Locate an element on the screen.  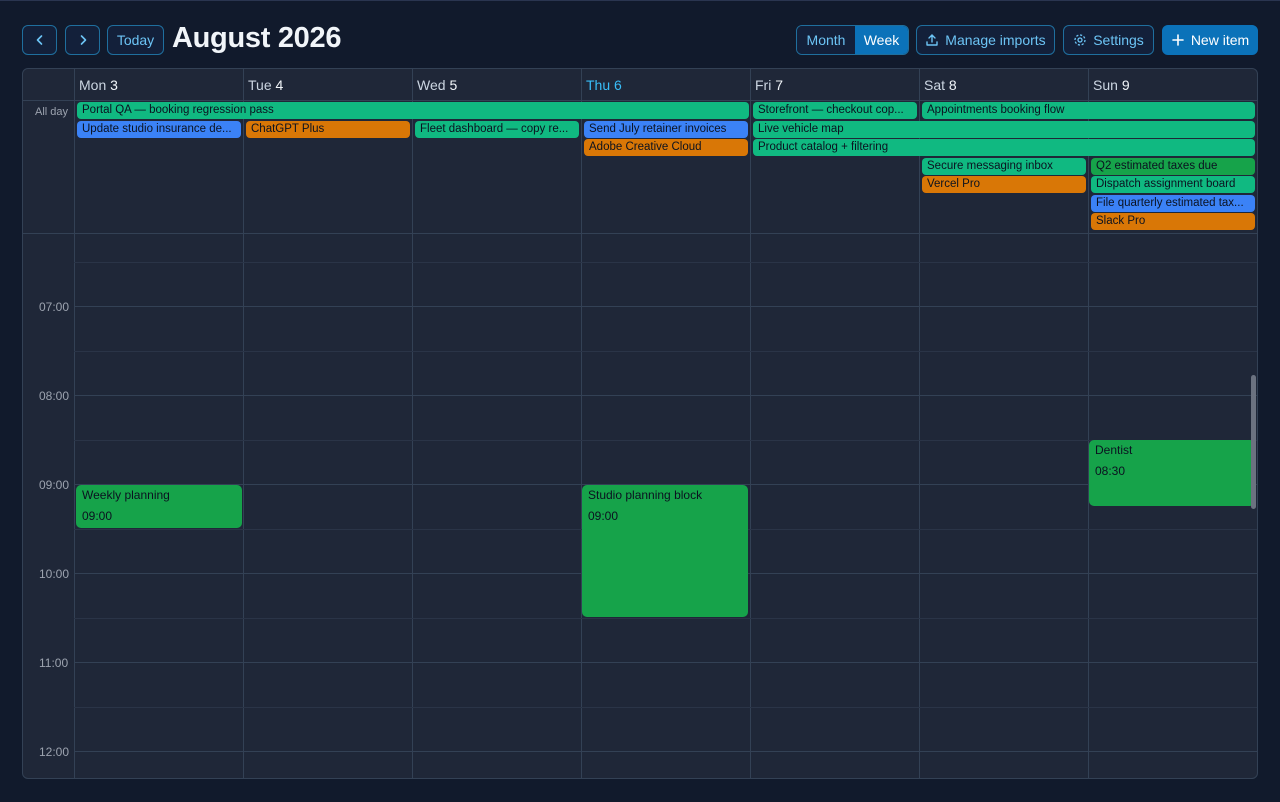
today-button: Today is located at coordinates (135, 40).